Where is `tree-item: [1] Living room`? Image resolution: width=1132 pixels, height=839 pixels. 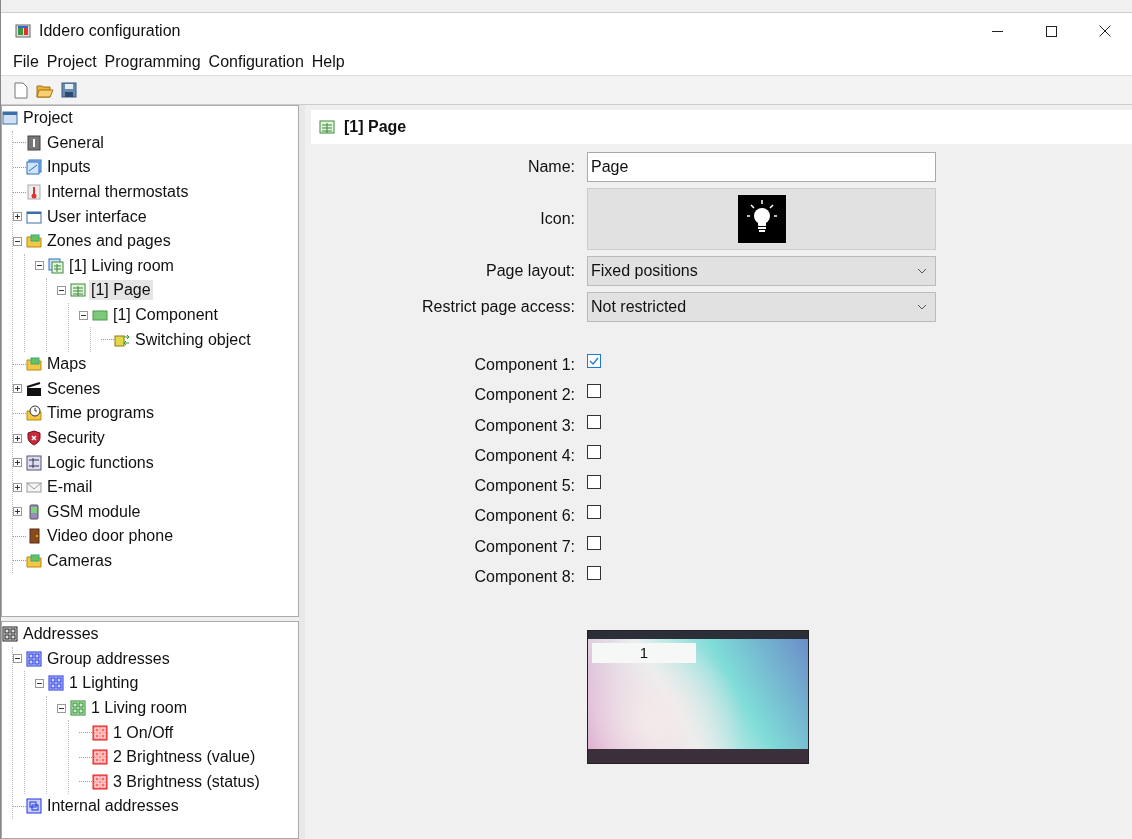
tree-item: [1] Living room is located at coordinates (121, 265).